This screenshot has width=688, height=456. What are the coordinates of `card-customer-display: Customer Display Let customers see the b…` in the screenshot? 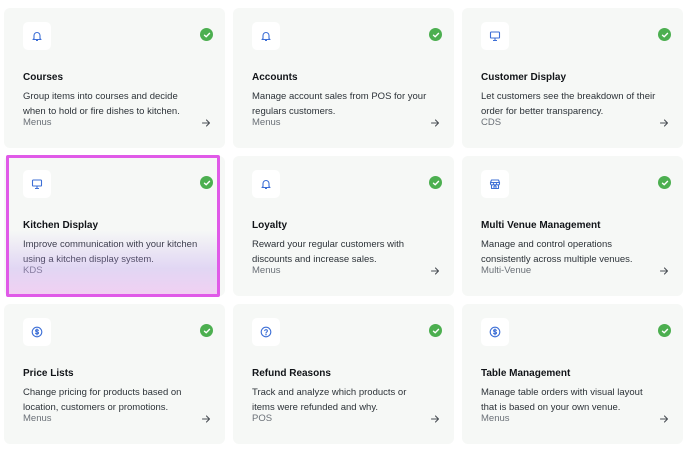 It's located at (572, 78).